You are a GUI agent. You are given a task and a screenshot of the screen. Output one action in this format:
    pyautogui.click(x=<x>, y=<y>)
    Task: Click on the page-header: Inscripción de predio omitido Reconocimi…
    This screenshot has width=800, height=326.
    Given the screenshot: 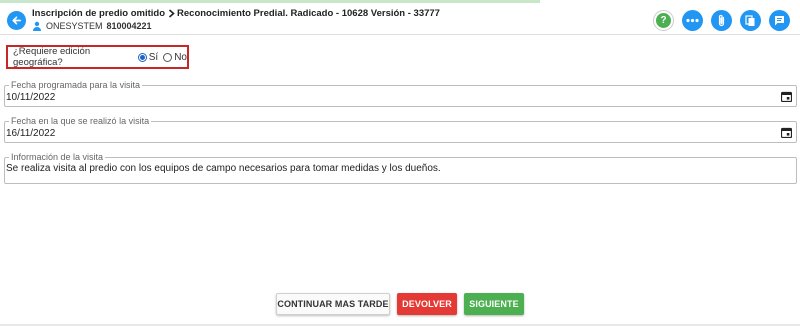 What is the action you would take?
    pyautogui.click(x=400, y=19)
    